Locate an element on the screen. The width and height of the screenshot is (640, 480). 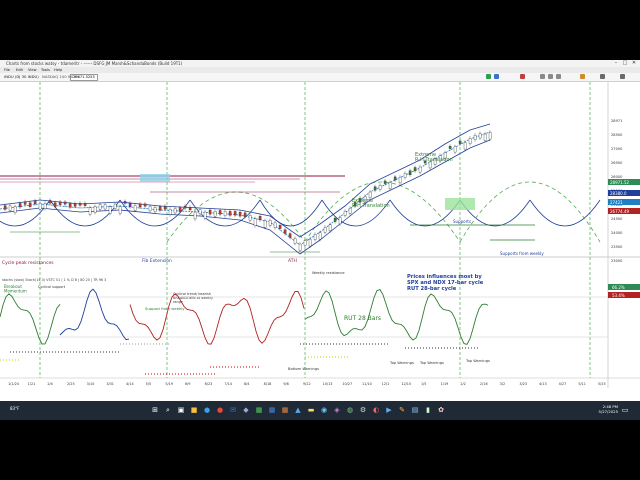
clock: 2:48 PM 5/27/2025 is located at coordinates (608, 409).